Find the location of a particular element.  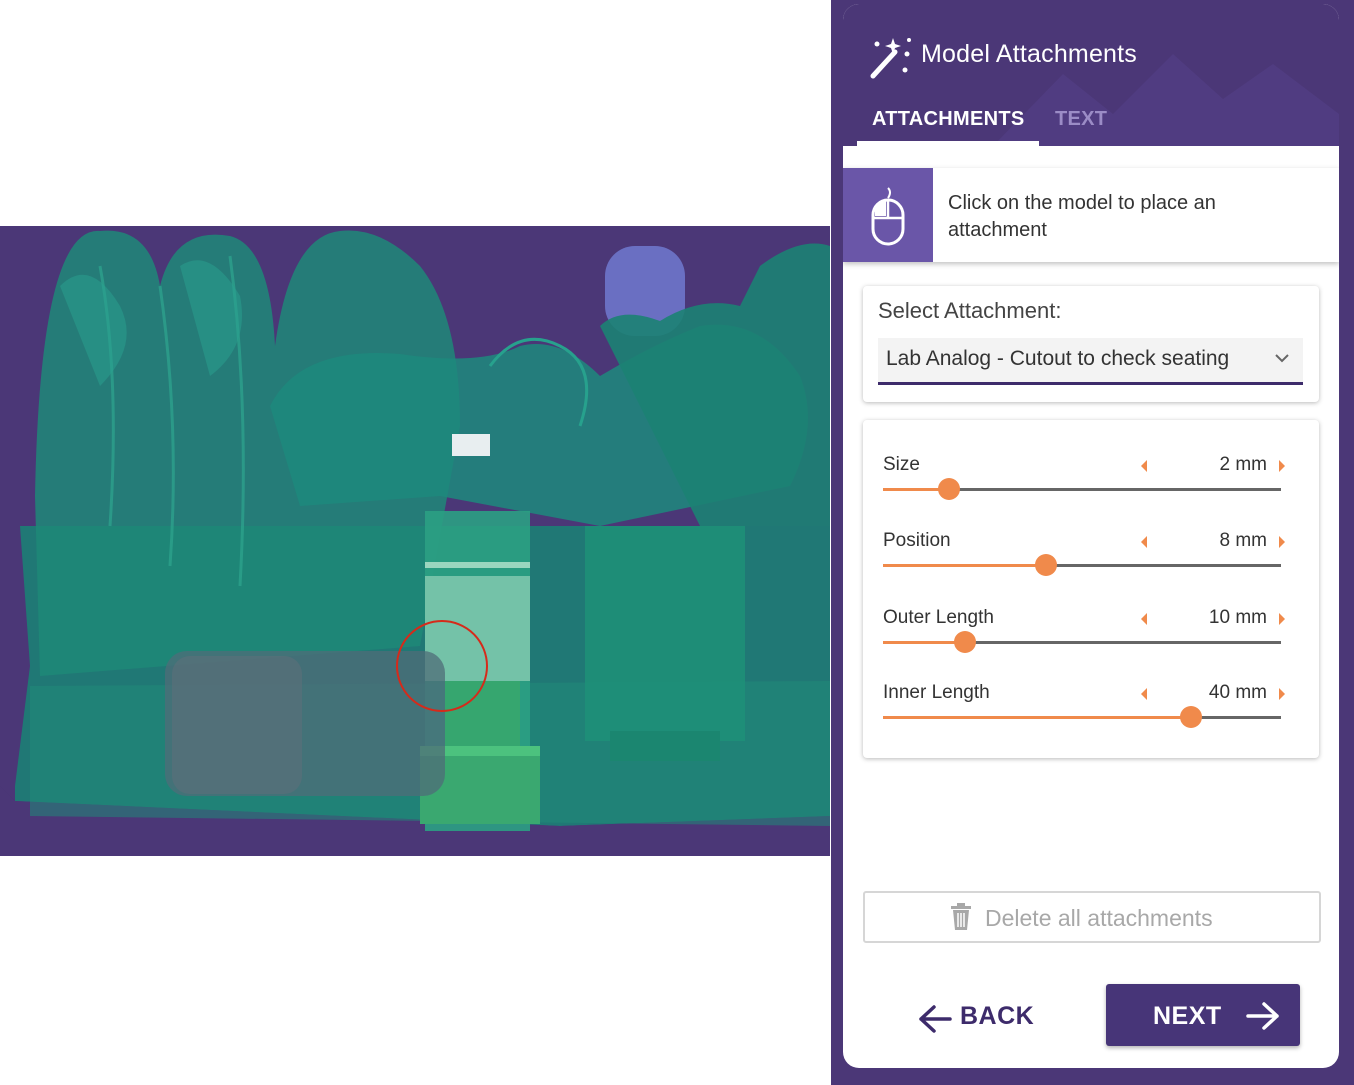

active-tab-indicator is located at coordinates (948, 143).